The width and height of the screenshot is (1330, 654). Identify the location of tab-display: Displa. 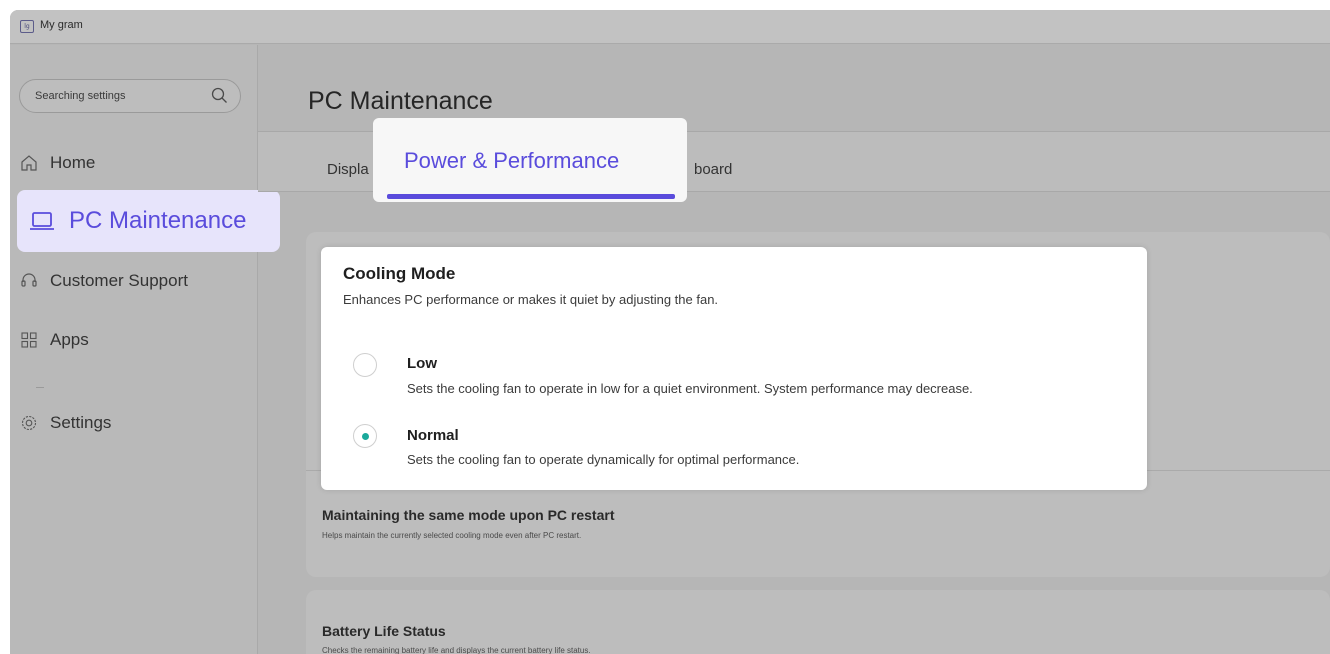
(348, 169).